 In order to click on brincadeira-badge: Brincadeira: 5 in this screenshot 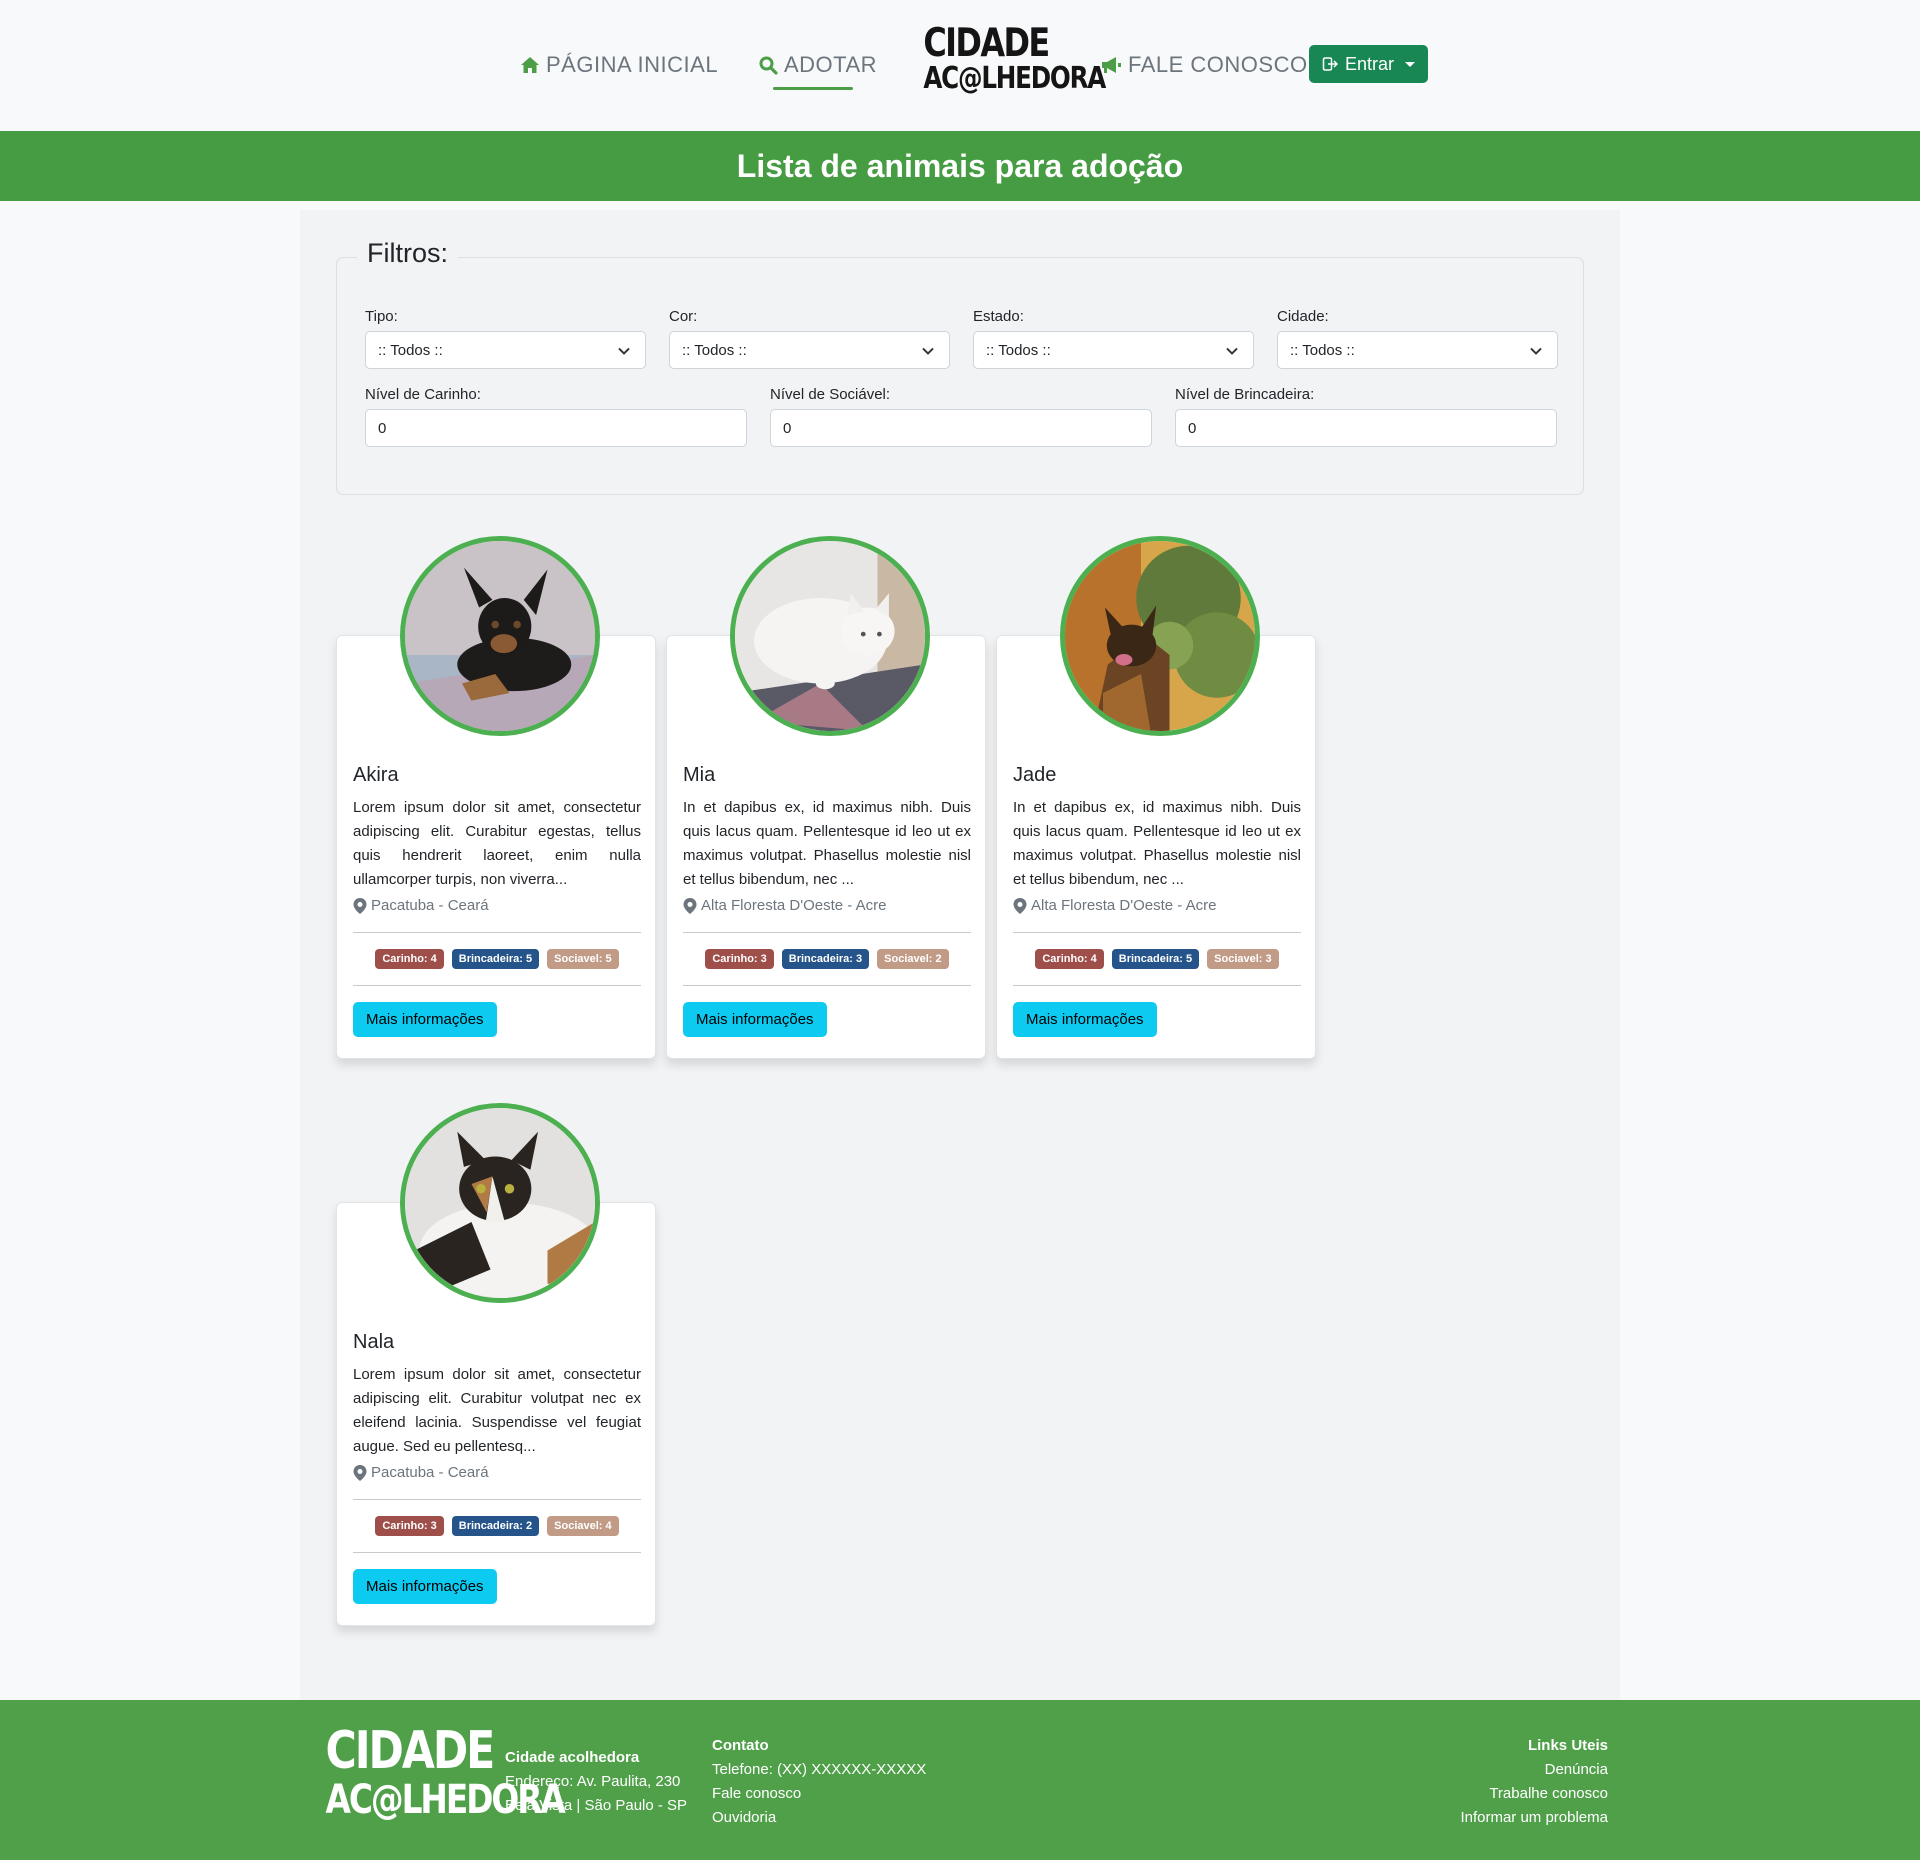, I will do `click(495, 959)`.